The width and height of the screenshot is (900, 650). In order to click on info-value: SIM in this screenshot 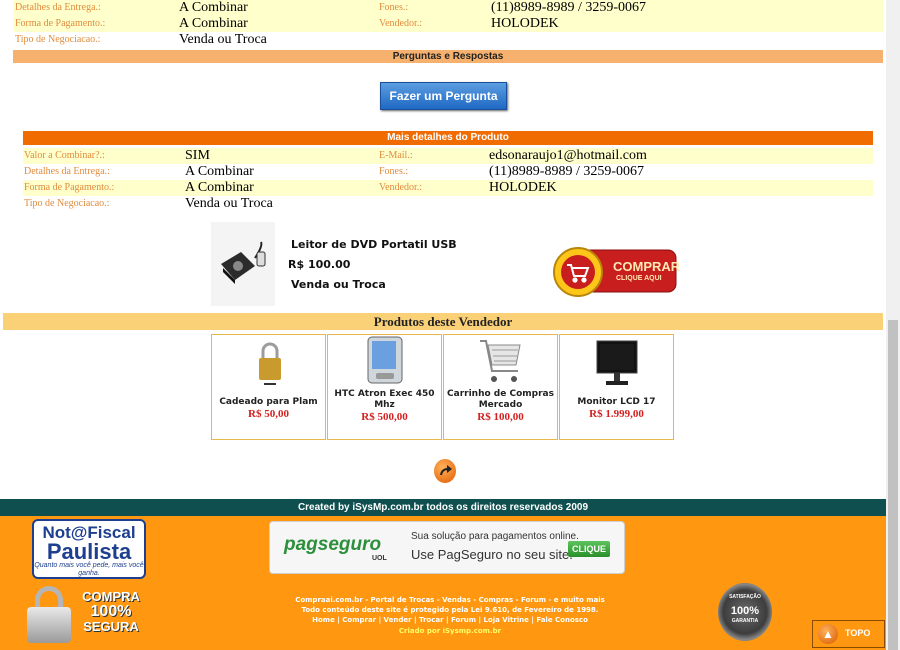, I will do `click(197, 155)`.